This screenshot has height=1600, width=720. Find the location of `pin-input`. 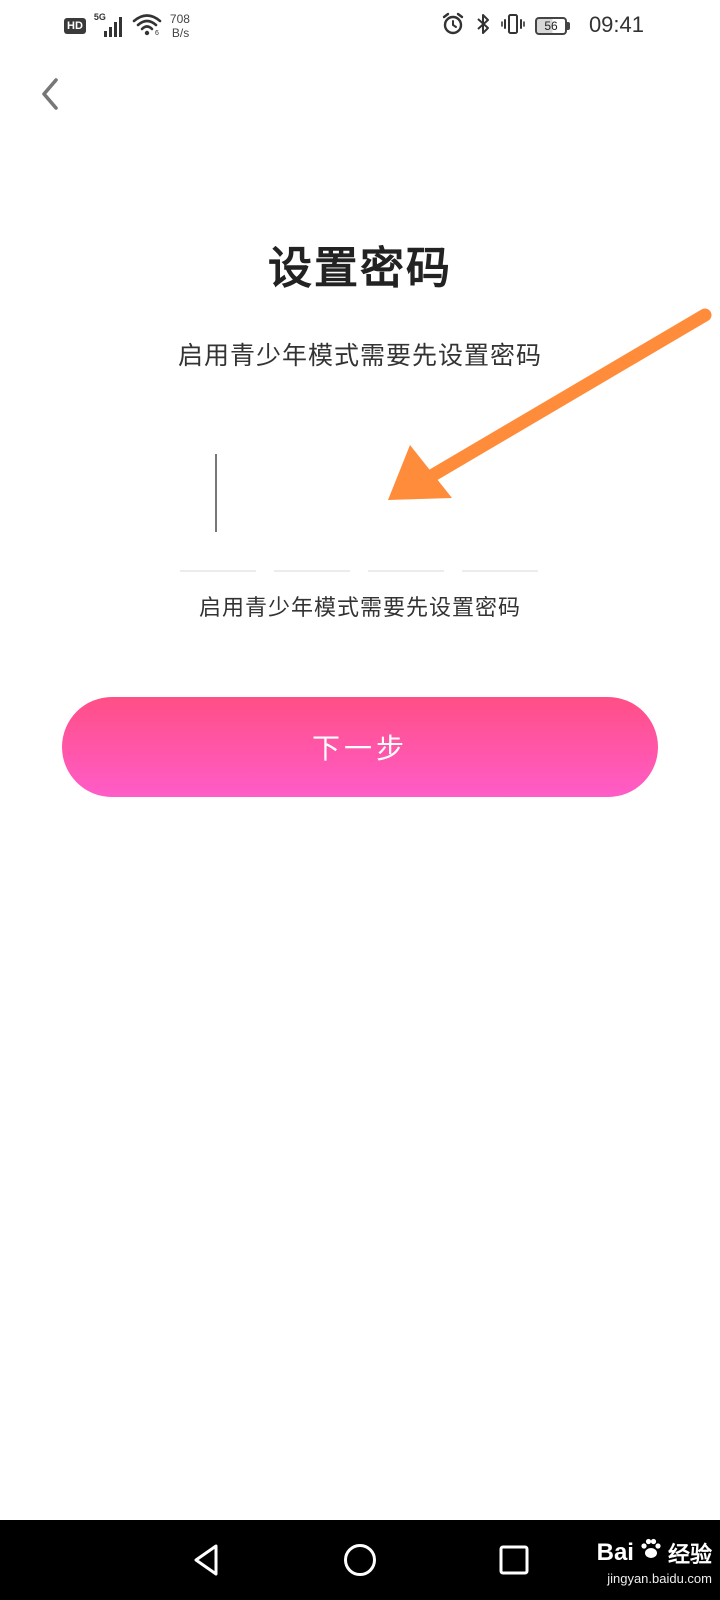

pin-input is located at coordinates (360, 506).